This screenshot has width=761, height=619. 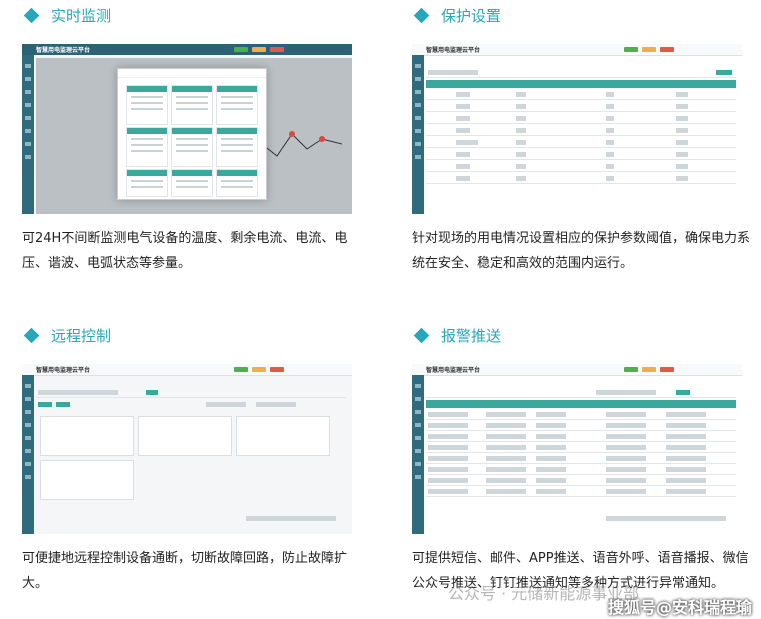 I want to click on feature-title: 远程控制, so click(x=66, y=335).